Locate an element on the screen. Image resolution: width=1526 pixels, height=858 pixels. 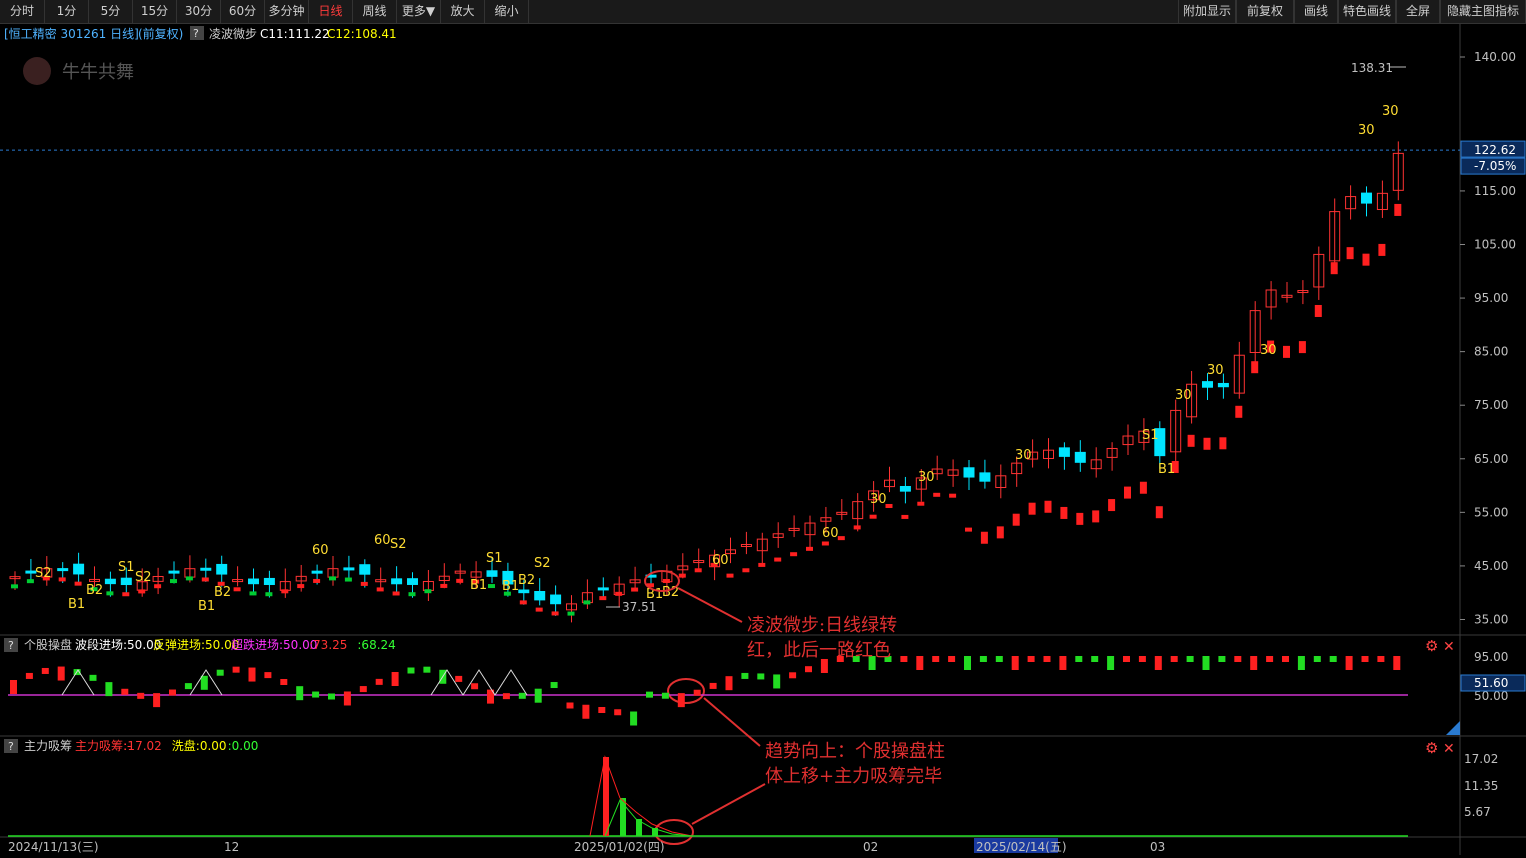
price-axis-label: 35.00 is located at coordinates (1491, 619).